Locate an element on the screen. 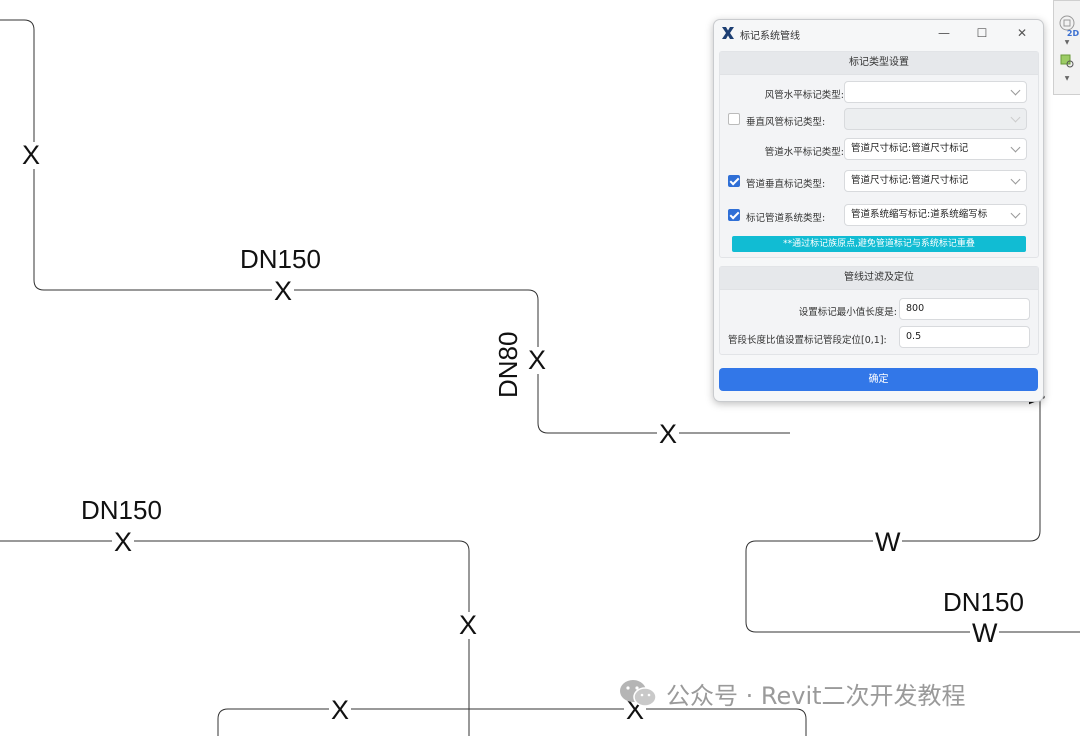 The width and height of the screenshot is (1080, 736). duct-horizontal-label: 风管水平标记类型: is located at coordinates (804, 95).